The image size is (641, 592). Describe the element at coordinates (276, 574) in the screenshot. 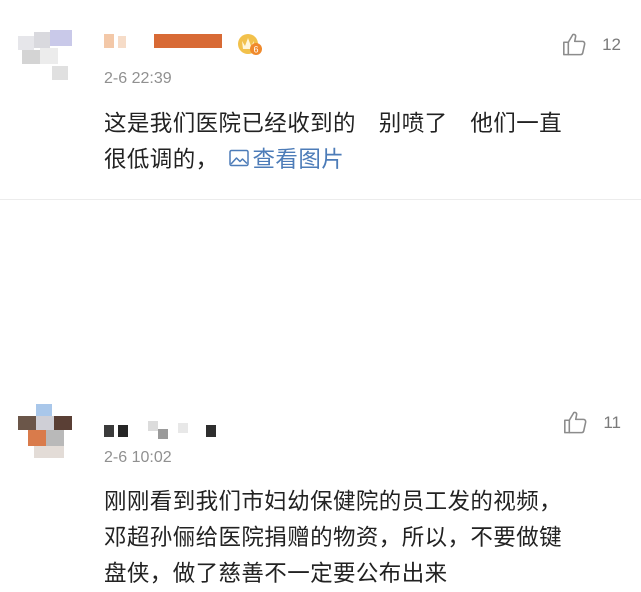

I see `comment-text-line: 盘侠，做了慈善不一定要公布出来` at that location.